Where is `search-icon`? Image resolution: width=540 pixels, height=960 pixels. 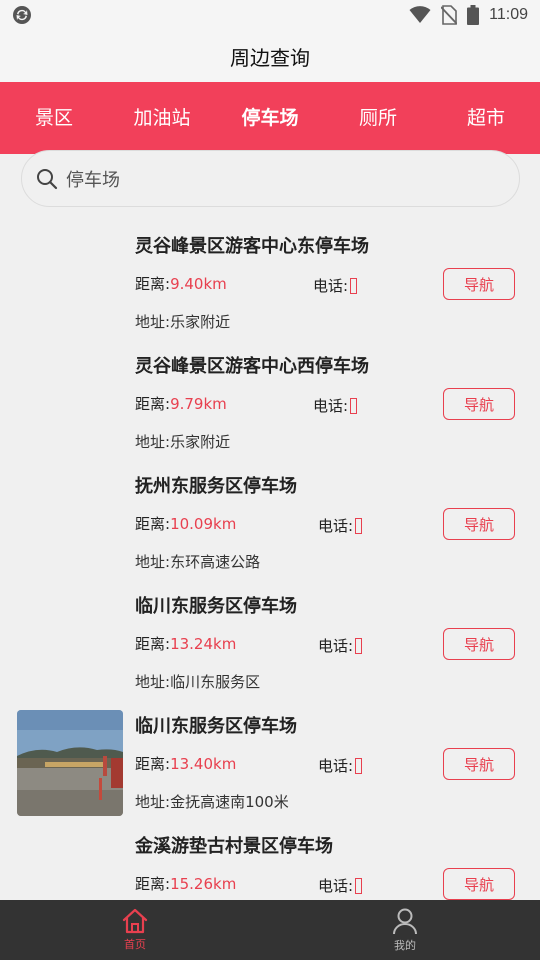
search-icon is located at coordinates (47, 178).